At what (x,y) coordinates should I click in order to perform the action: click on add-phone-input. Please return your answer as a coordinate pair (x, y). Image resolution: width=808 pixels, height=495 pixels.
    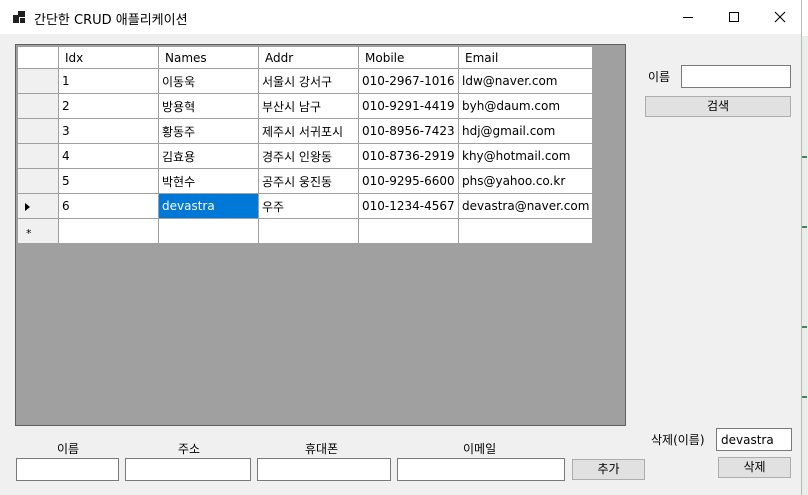
    Looking at the image, I should click on (324, 469).